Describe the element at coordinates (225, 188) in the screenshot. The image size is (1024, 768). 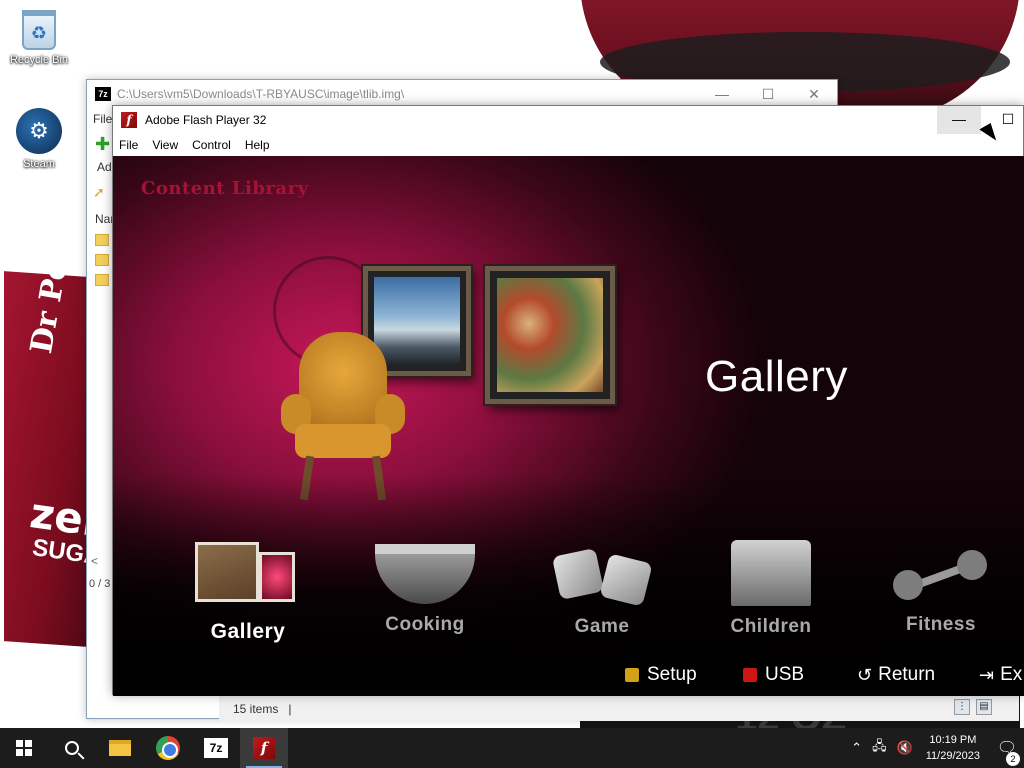
I see `content-library-title: Content Library` at that location.